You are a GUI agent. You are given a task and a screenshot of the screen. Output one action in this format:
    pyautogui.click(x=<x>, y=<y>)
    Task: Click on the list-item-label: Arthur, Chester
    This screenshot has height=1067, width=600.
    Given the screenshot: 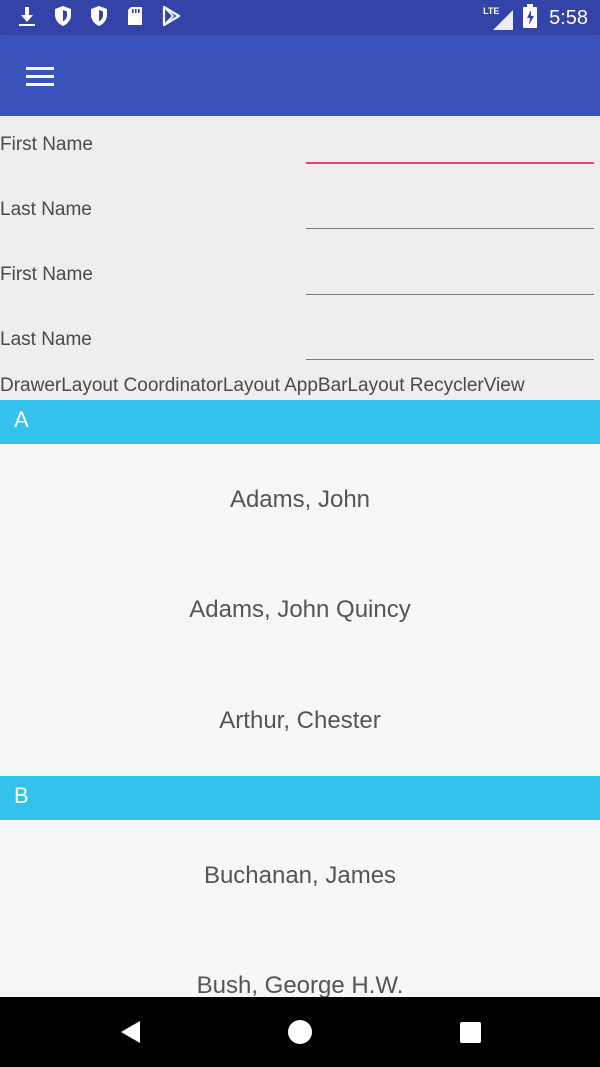 What is the action you would take?
    pyautogui.click(x=300, y=720)
    